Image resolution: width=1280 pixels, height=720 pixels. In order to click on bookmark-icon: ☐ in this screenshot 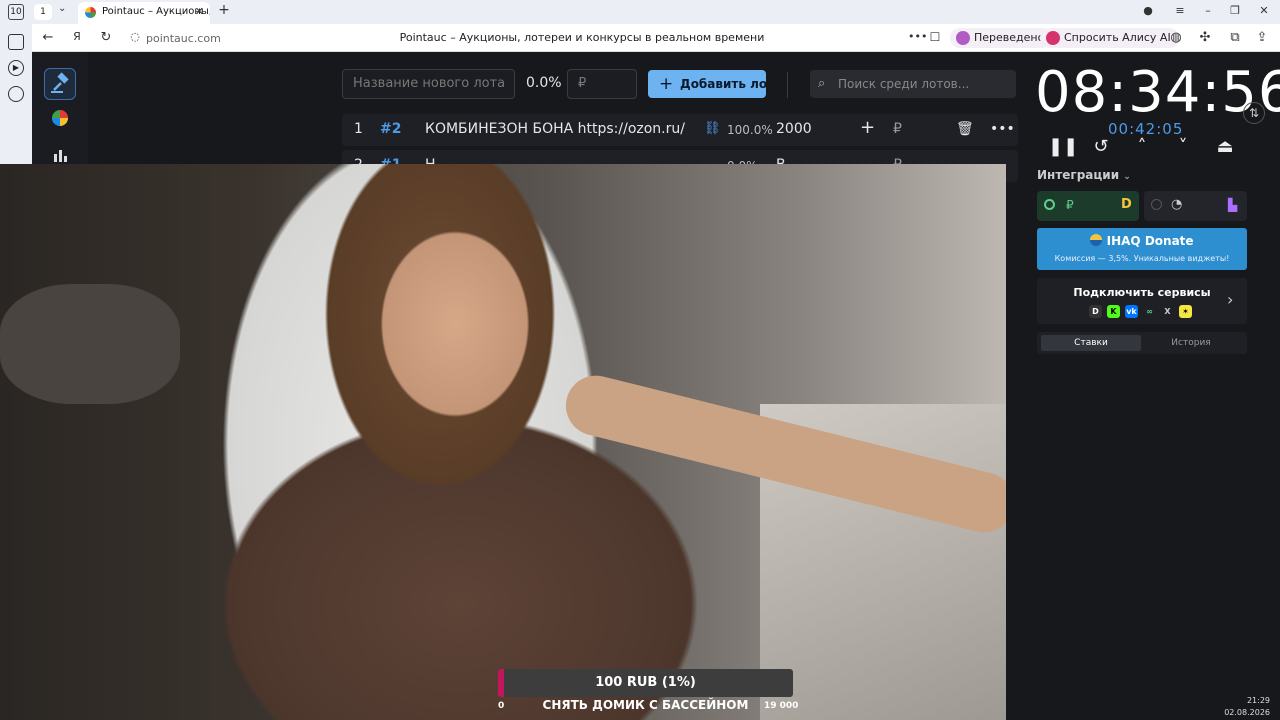, I will do `click(935, 37)`.